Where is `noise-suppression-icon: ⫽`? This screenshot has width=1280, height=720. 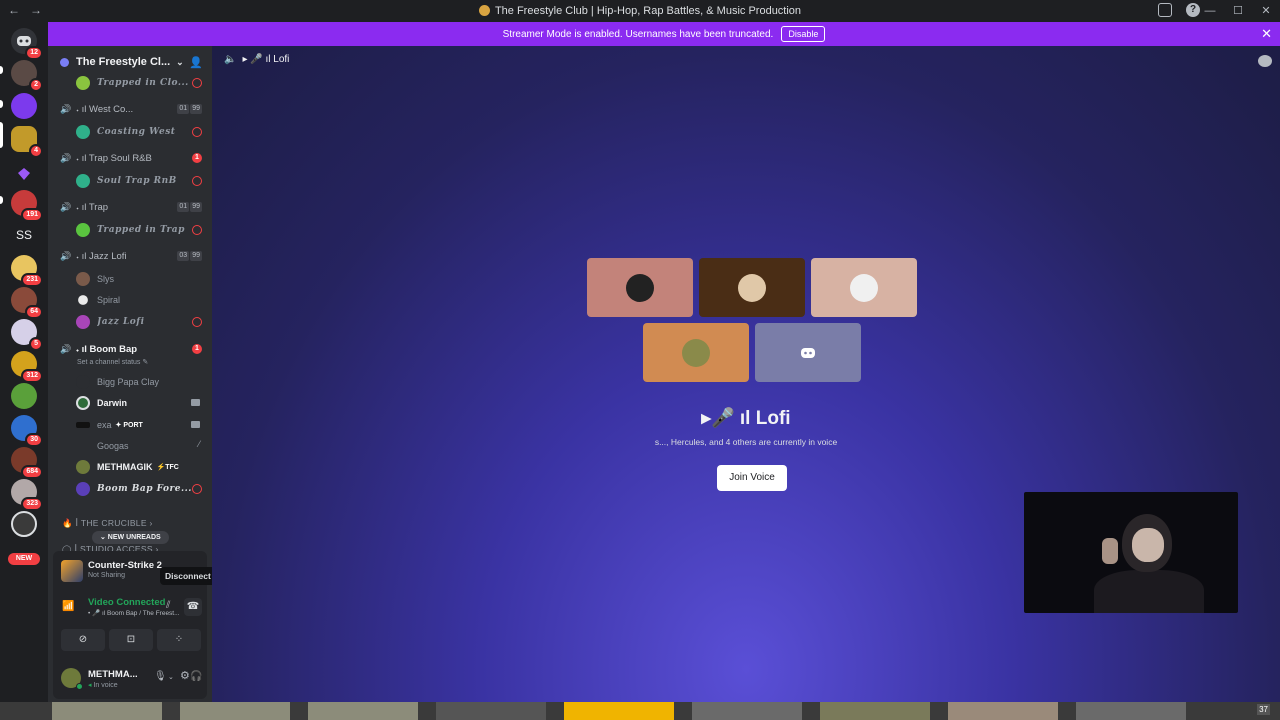 noise-suppression-icon: ⫽ is located at coordinates (173, 607).